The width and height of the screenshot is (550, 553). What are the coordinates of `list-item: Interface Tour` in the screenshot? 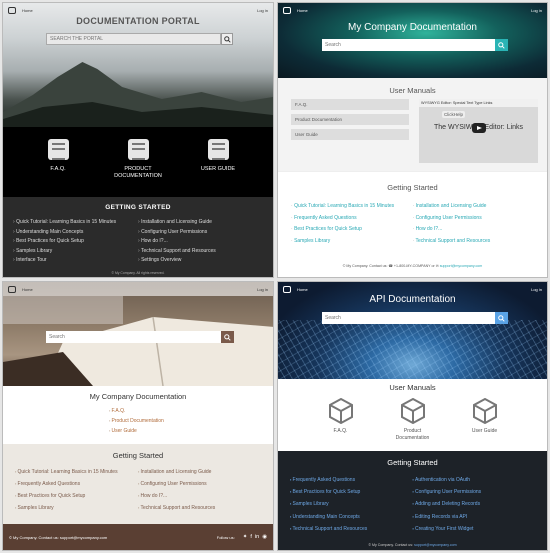 It's located at (75, 261).